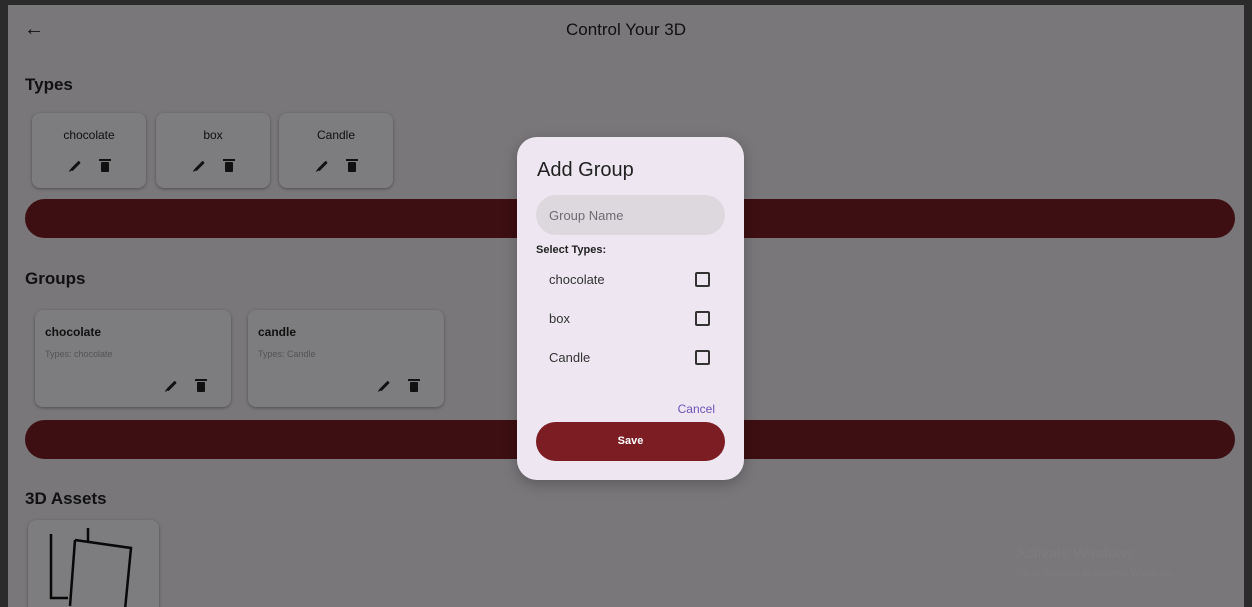 The image size is (1252, 607). Describe the element at coordinates (570, 357) in the screenshot. I see `type-option-label: Candle` at that location.